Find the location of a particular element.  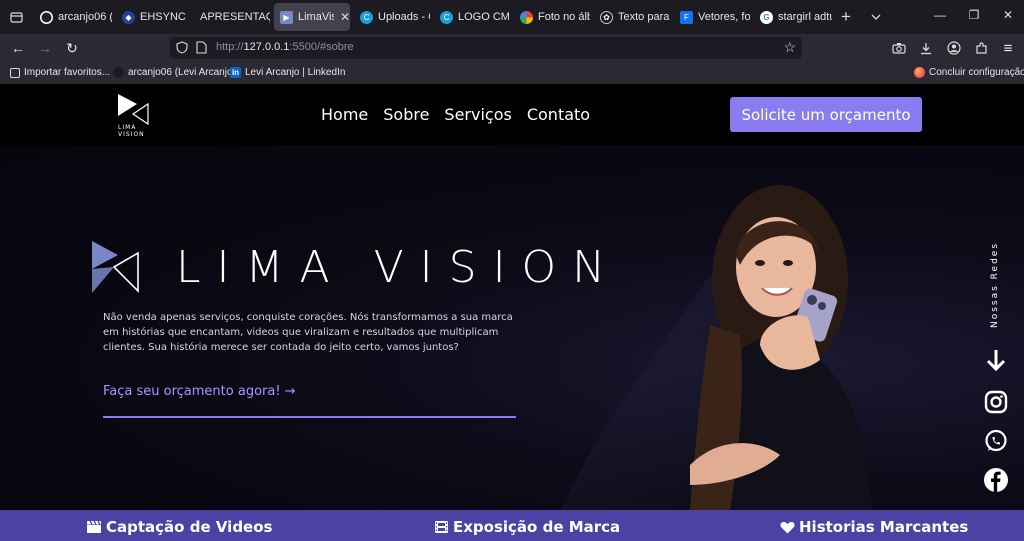

tab-label: arcanjo06 (L is located at coordinates (85, 17).